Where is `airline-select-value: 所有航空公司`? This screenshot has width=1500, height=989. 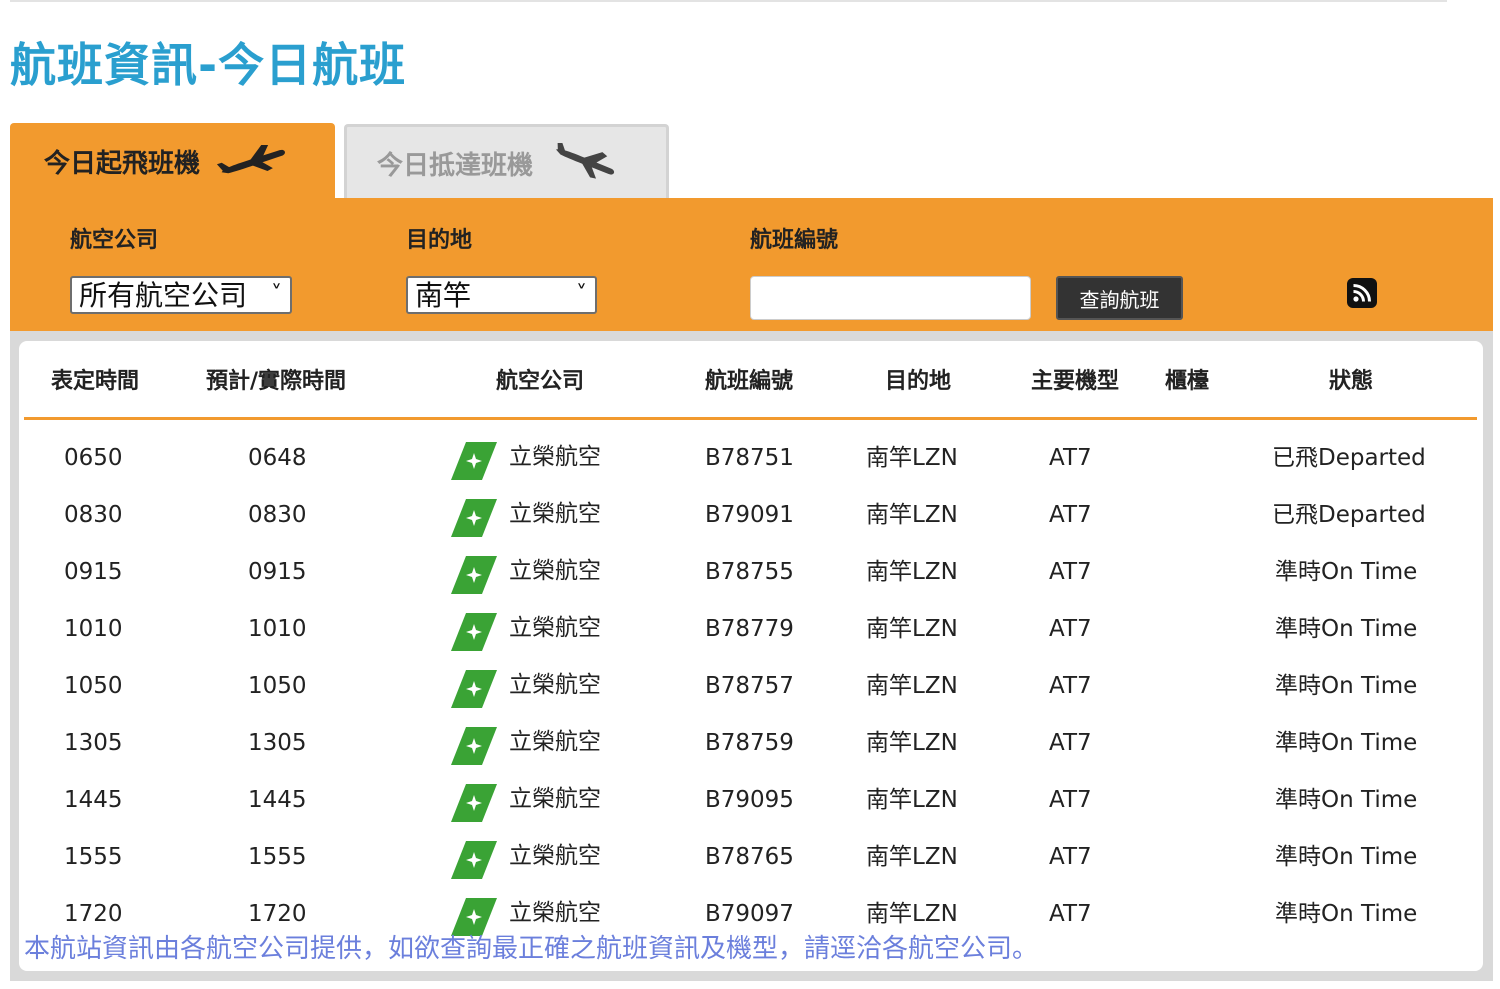
airline-select-value: 所有航空公司 is located at coordinates (163, 295).